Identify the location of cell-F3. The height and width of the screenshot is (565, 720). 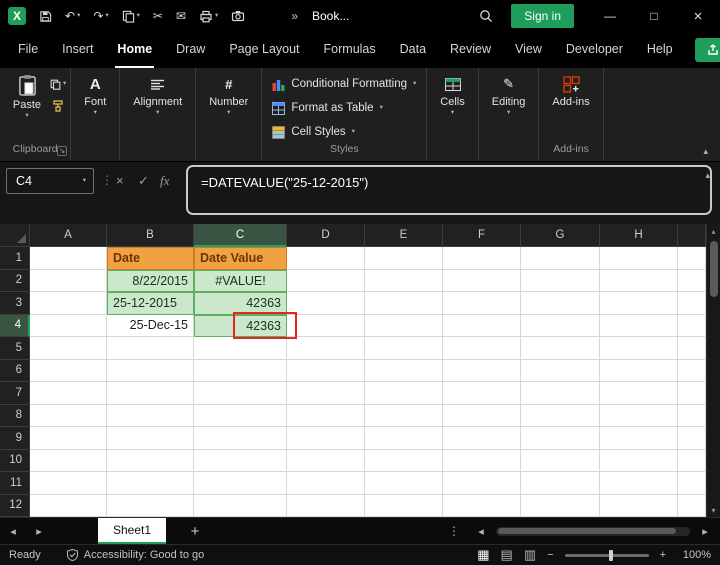
(482, 303).